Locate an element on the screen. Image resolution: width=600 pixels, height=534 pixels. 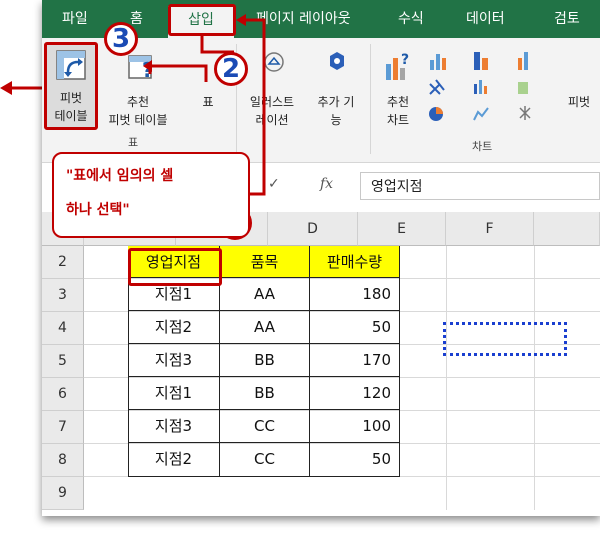
row-header-6: 6 is located at coordinates (63, 394).